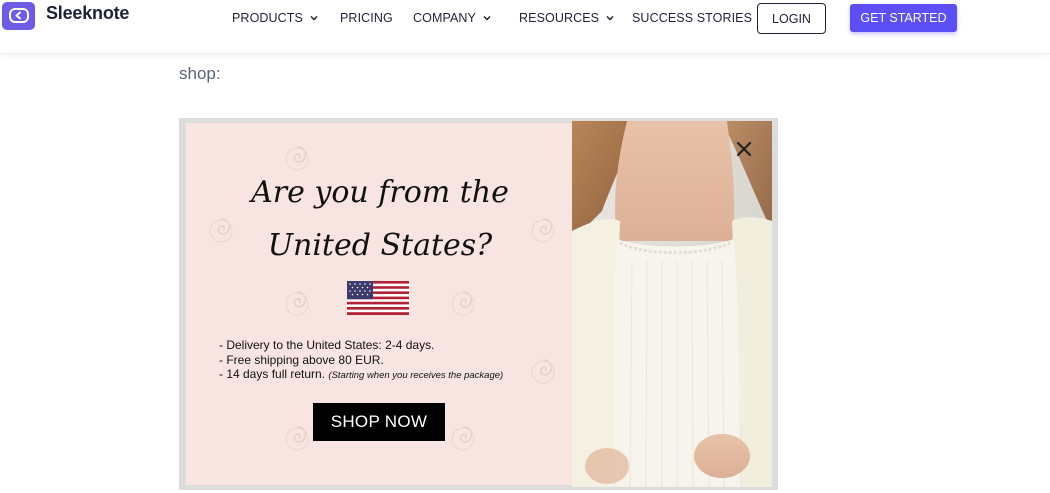 This screenshot has height=493, width=1050. I want to click on popup-headline-line1: Are you from the, so click(380, 192).